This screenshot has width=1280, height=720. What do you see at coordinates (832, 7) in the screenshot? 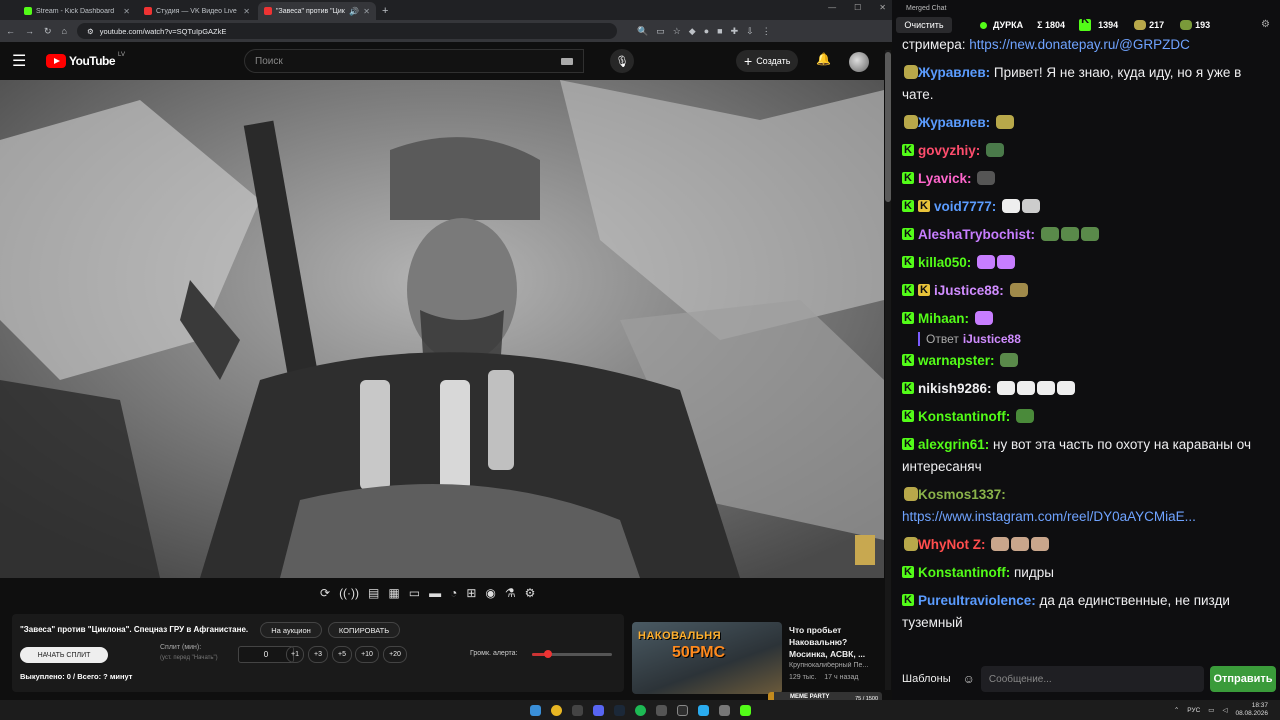
I see `minimize-icon: —` at bounding box center [832, 7].